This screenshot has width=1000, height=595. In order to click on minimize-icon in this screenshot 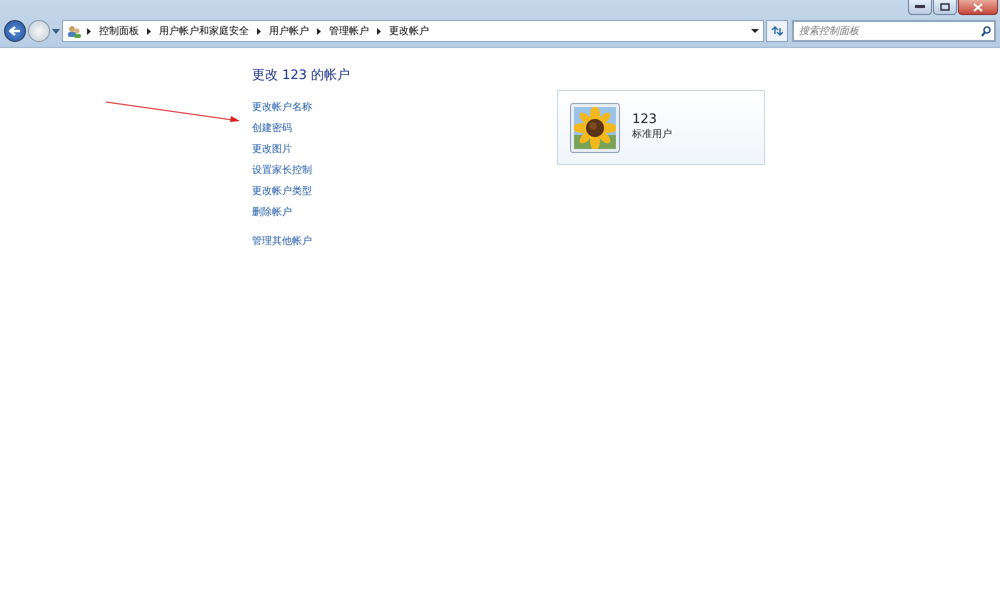, I will do `click(920, 7)`.